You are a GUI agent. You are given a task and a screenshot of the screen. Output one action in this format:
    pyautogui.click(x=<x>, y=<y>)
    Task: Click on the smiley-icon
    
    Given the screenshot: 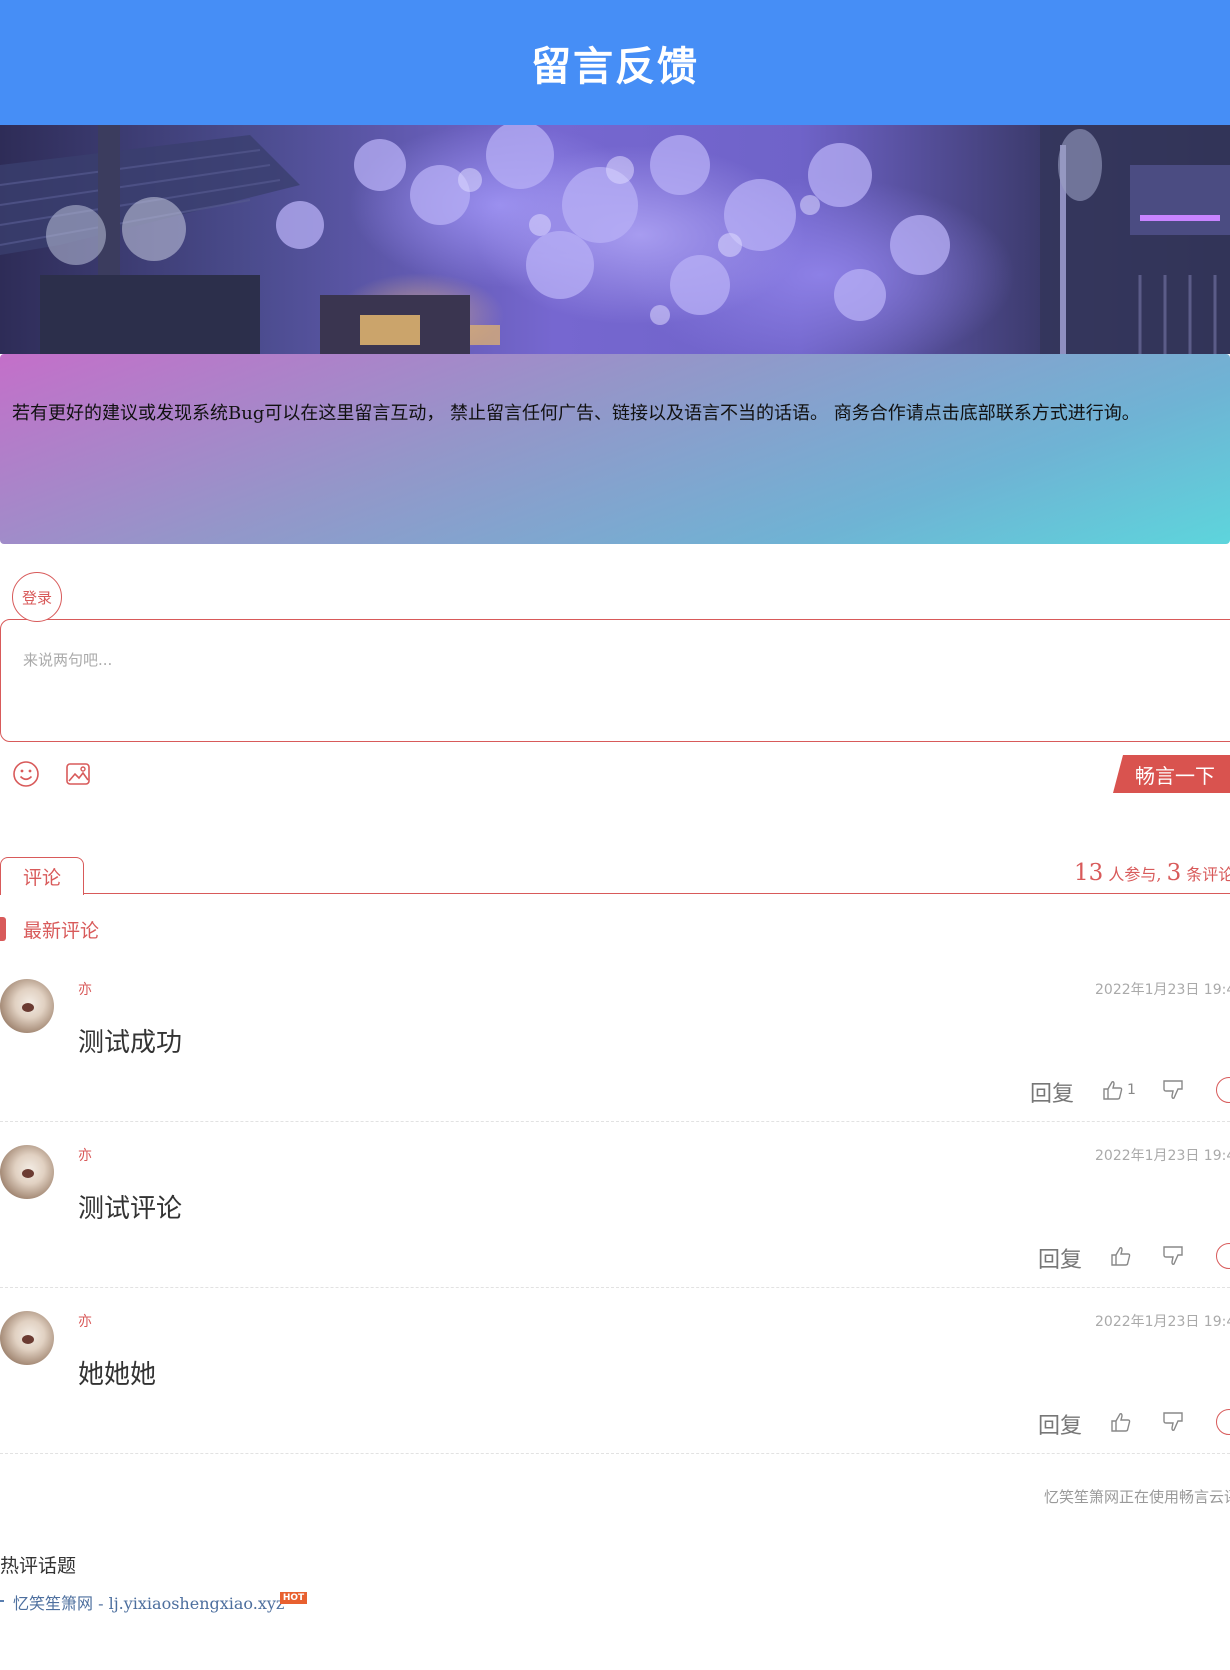 What is the action you would take?
    pyautogui.click(x=26, y=774)
    